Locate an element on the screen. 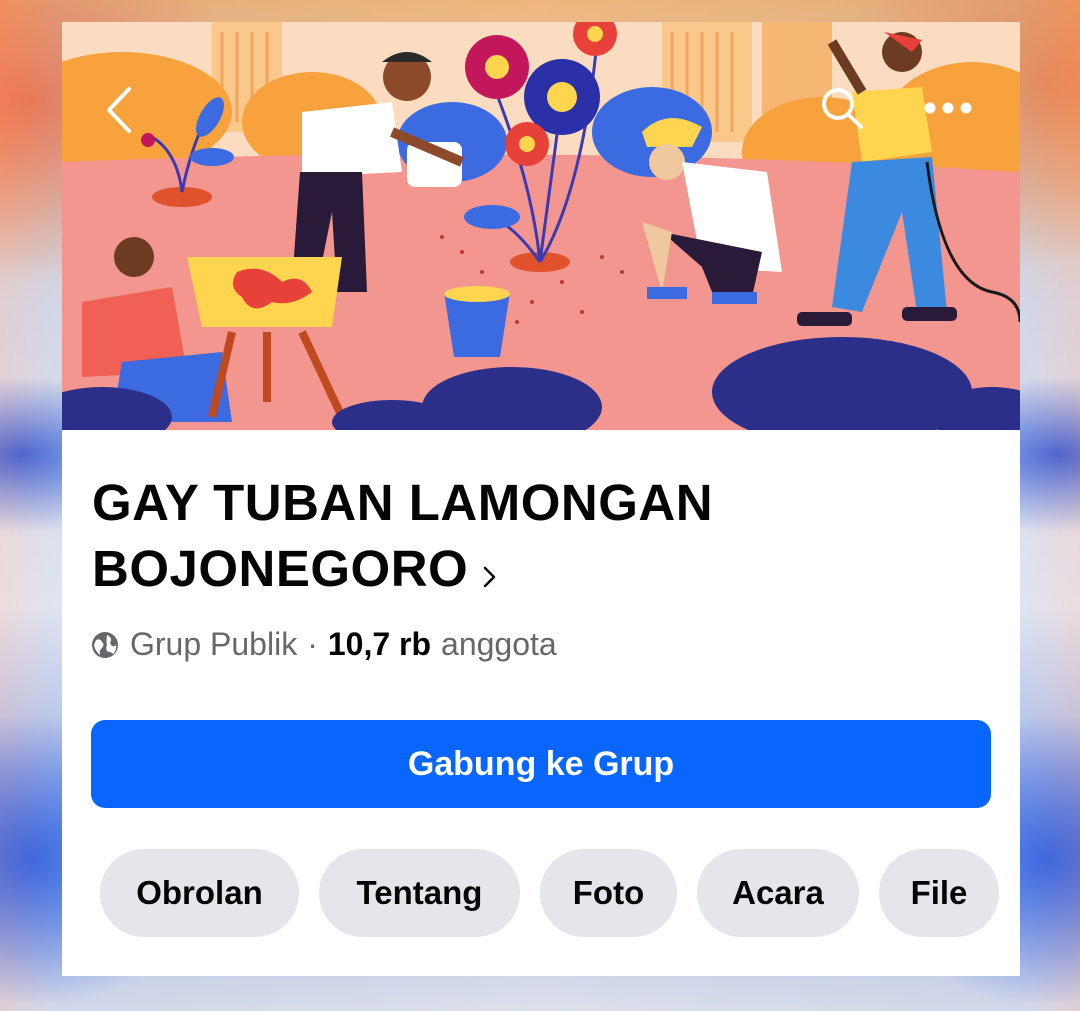  group-tabs: Obrolan Tentang Foto Acara File is located at coordinates (549, 893).